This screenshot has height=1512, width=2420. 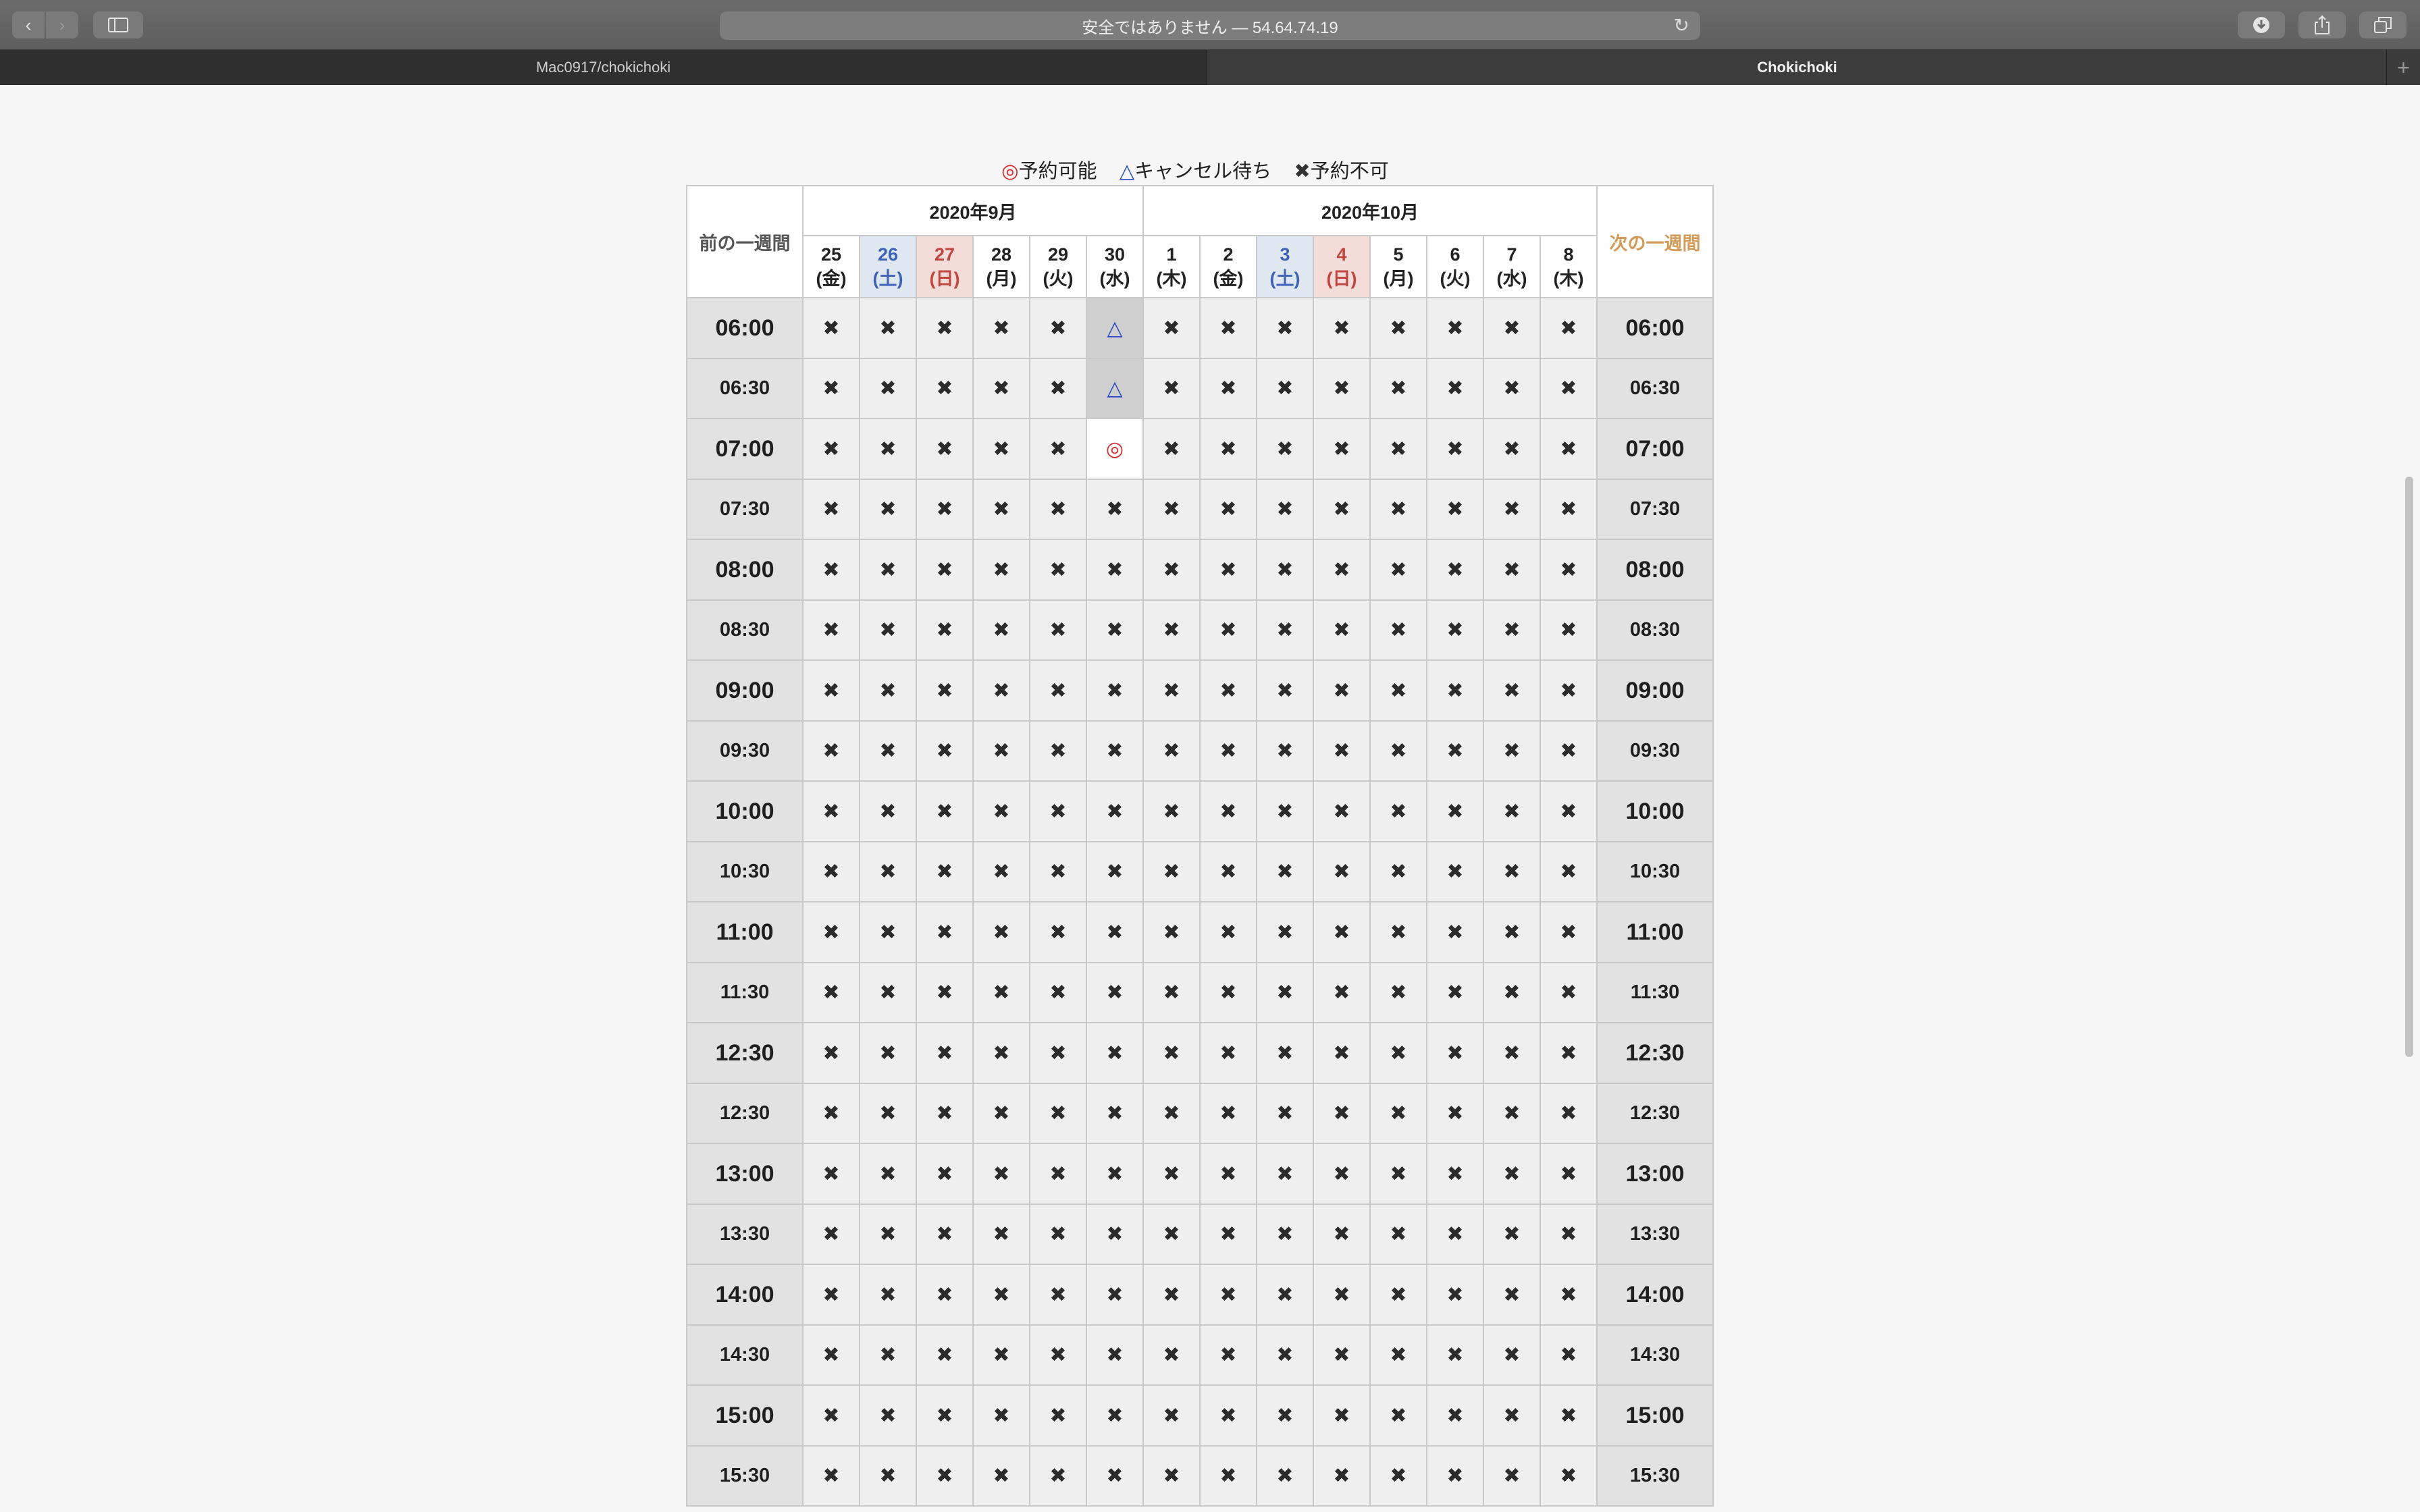 I want to click on double-circle-icon: ◎, so click(x=1010, y=170).